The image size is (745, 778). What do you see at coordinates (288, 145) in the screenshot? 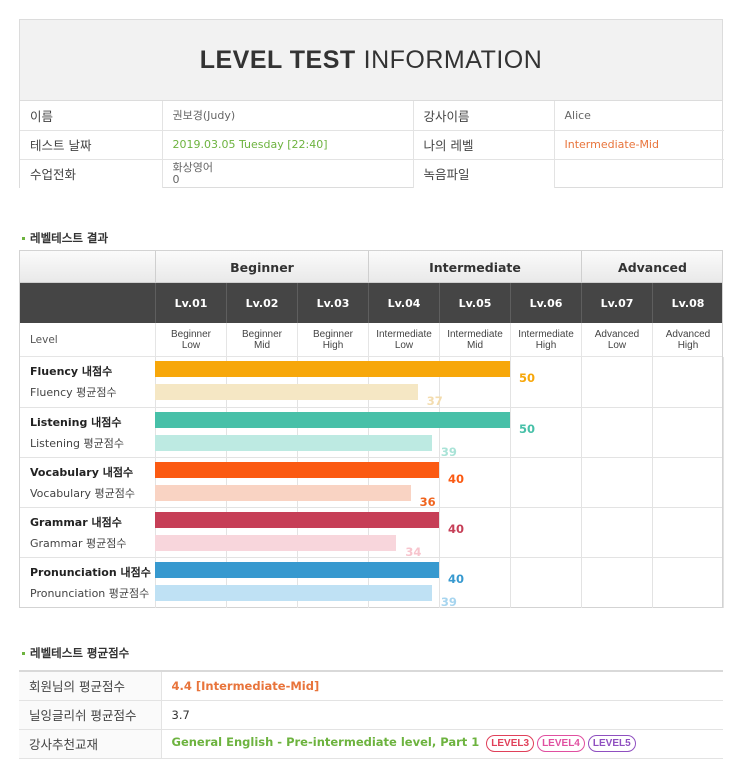
I see `date-value: 2019.03.05 Tuesday [22:40]` at bounding box center [288, 145].